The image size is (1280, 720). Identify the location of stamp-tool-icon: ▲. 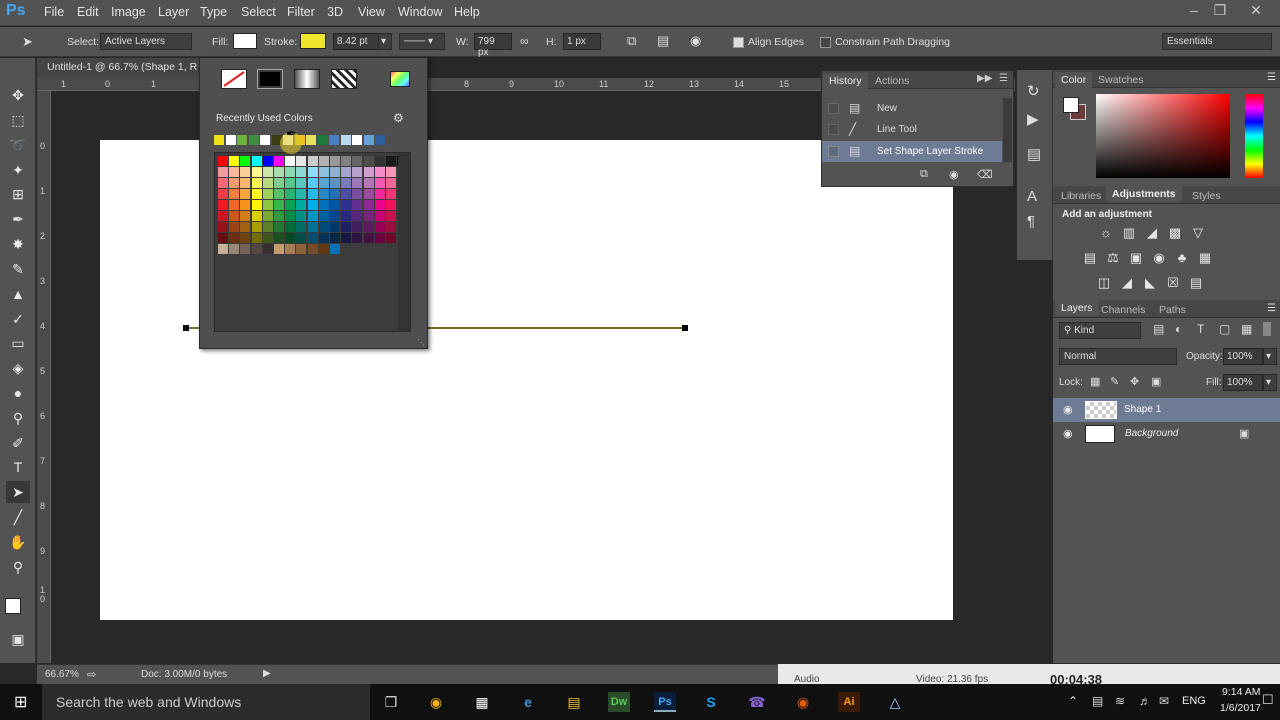
(18, 294).